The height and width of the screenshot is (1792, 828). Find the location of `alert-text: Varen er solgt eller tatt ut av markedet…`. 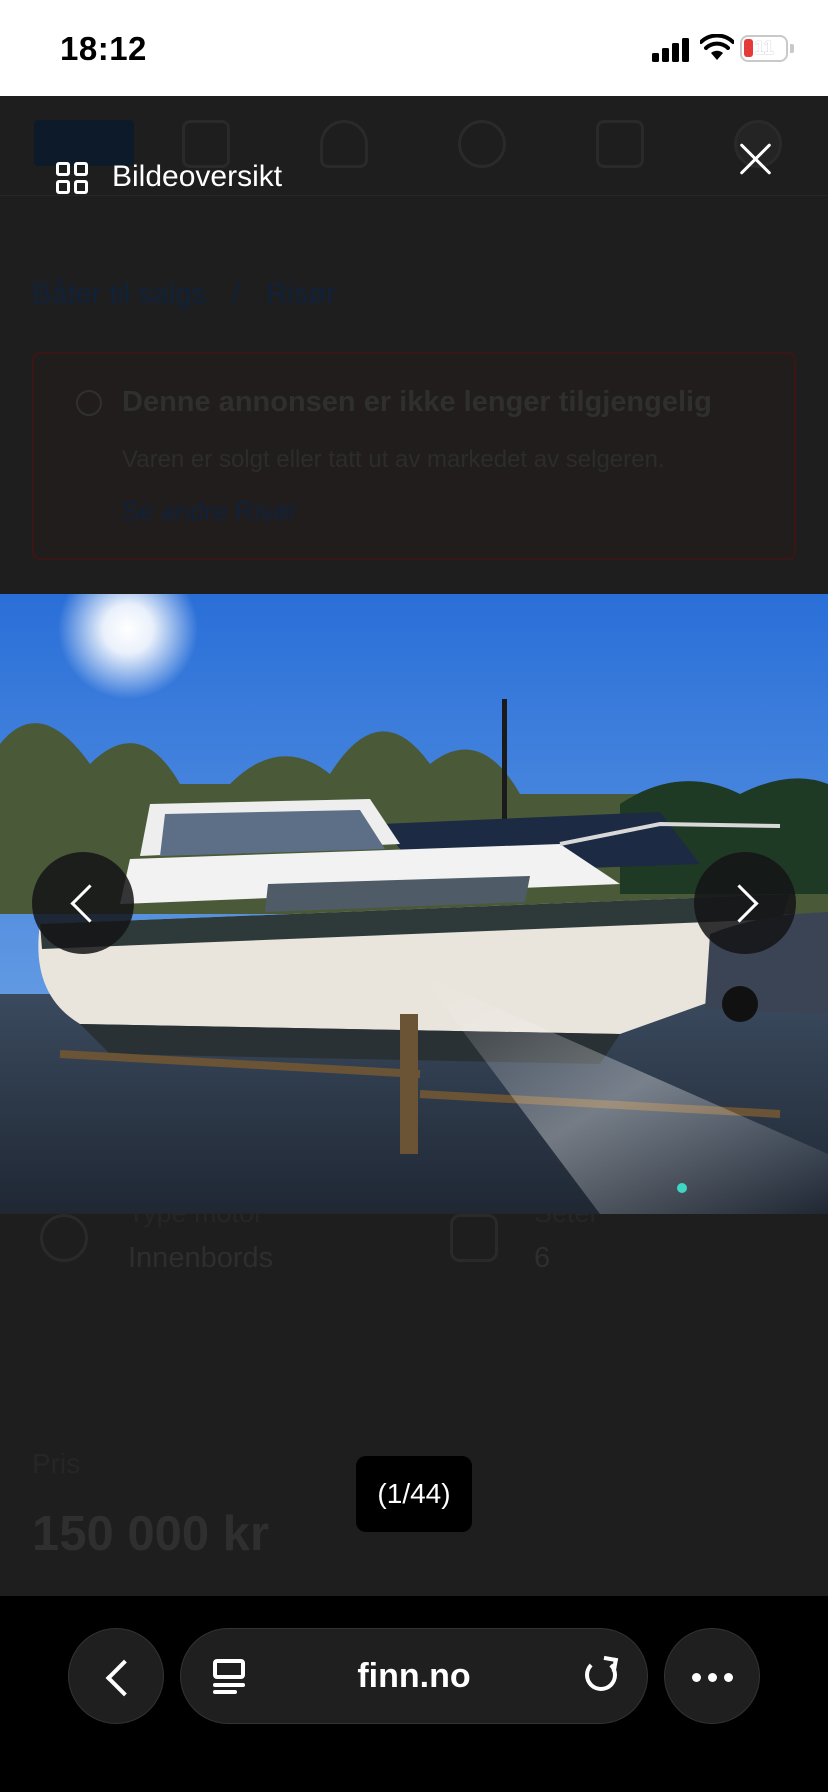

alert-text: Varen er solgt eller tatt ut av markedet… is located at coordinates (393, 459).